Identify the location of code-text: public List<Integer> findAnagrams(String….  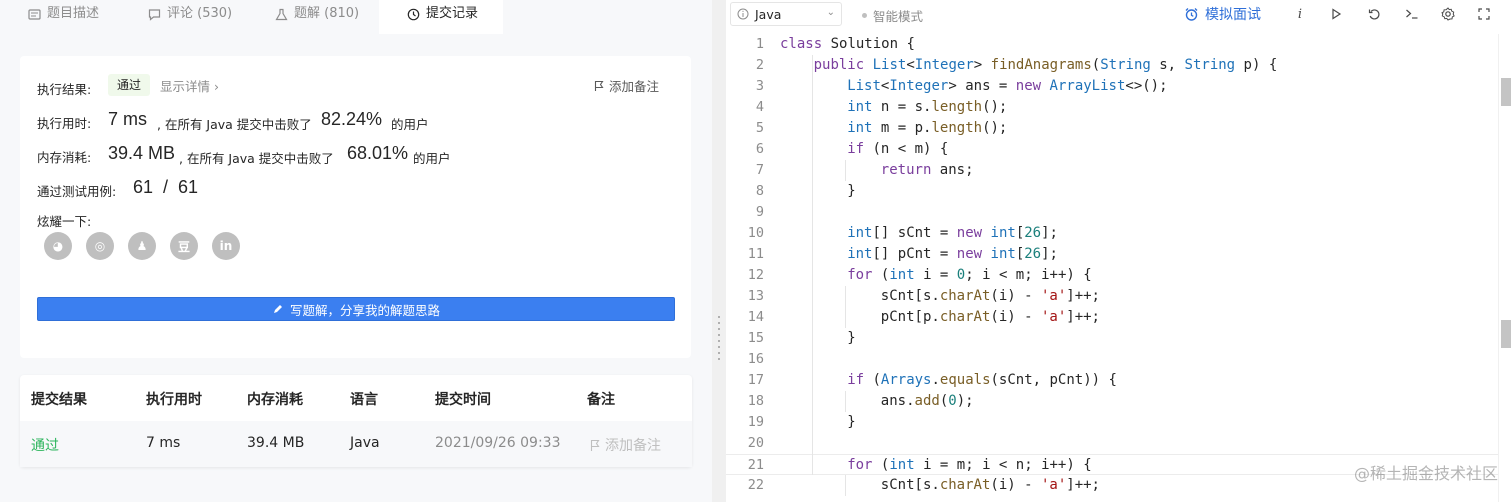
(1045, 65).